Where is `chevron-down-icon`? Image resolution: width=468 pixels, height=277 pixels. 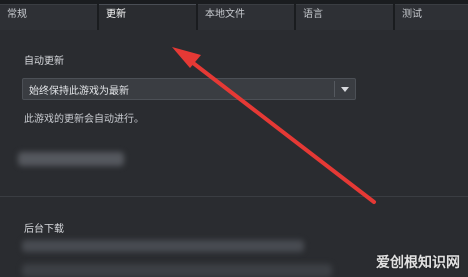
chevron-down-icon is located at coordinates (345, 89).